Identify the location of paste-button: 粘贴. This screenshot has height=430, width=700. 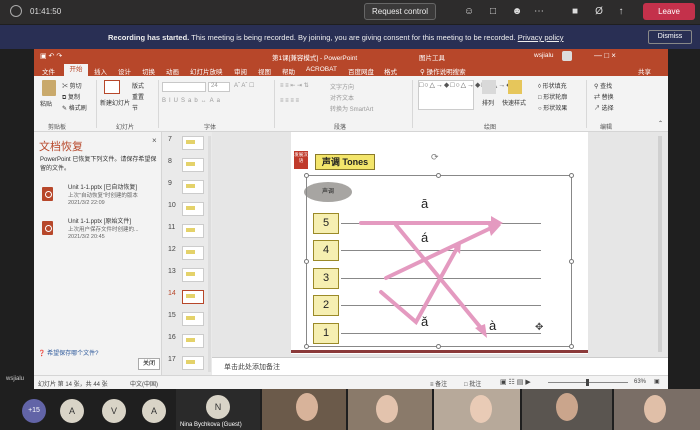
(46, 103).